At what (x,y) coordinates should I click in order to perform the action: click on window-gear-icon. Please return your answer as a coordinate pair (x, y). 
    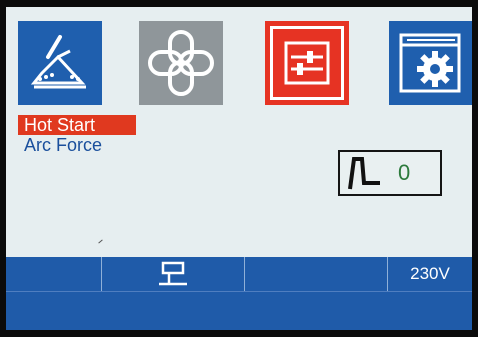
    Looking at the image, I should click on (430, 63).